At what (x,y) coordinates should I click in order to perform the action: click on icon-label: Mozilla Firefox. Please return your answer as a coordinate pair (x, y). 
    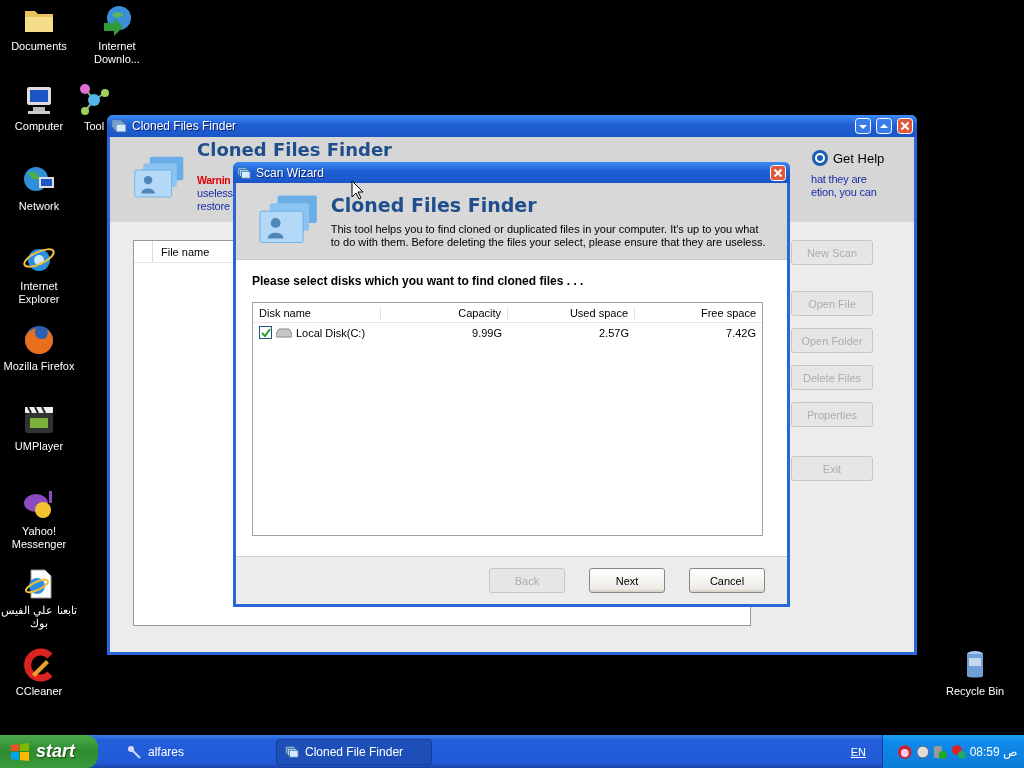
    Looking at the image, I should click on (39, 366).